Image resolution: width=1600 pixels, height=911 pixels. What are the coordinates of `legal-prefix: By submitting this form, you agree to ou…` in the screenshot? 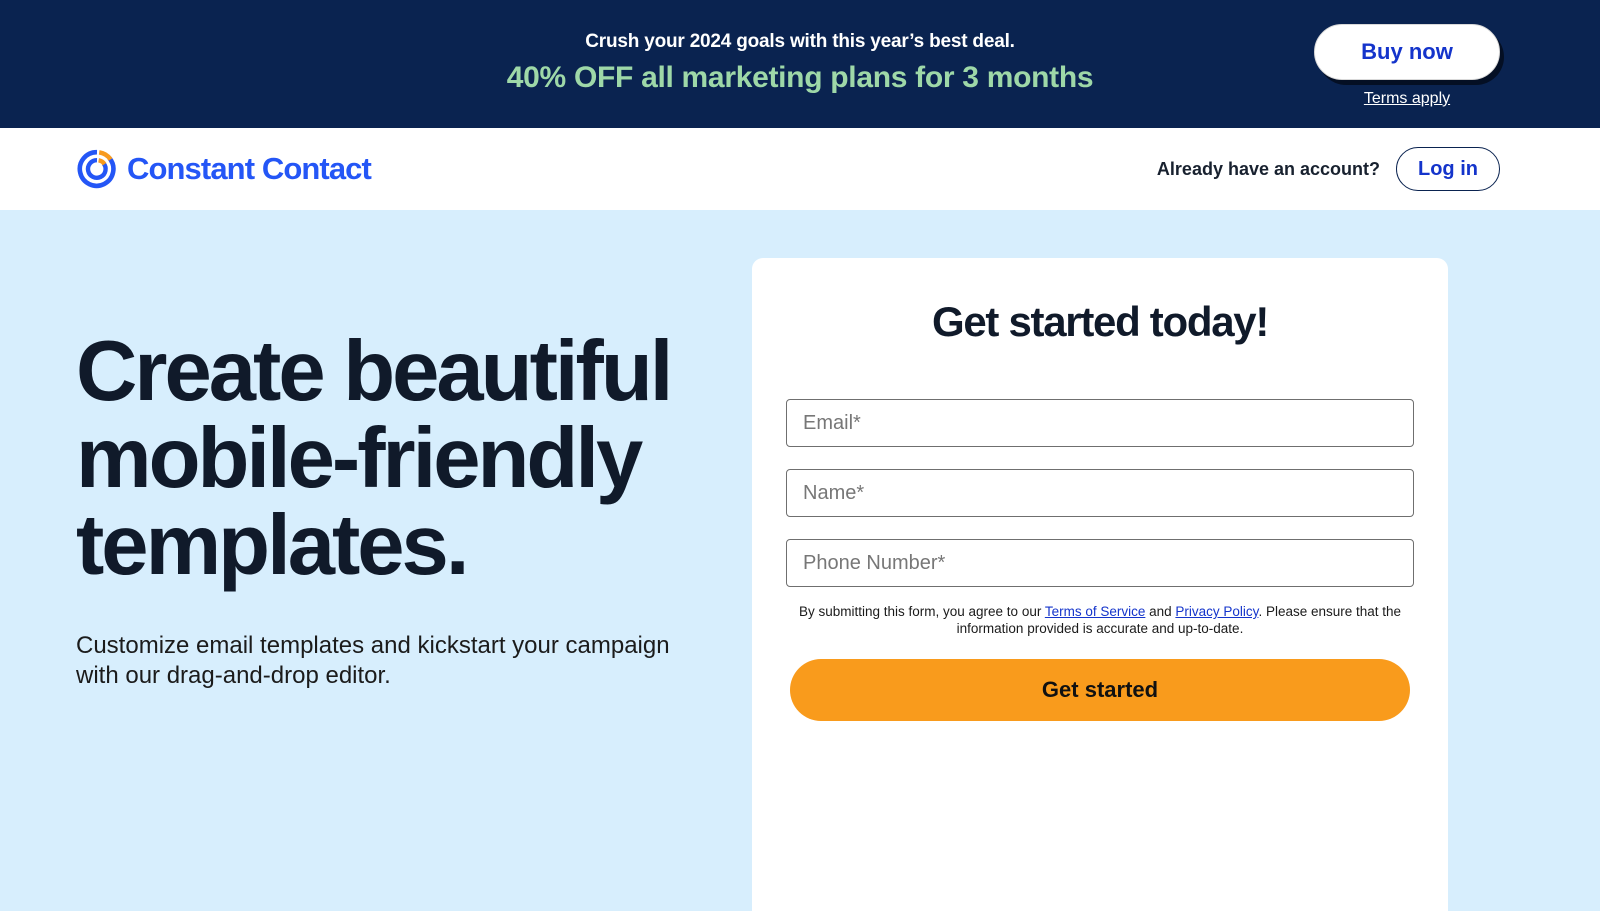 It's located at (921, 611).